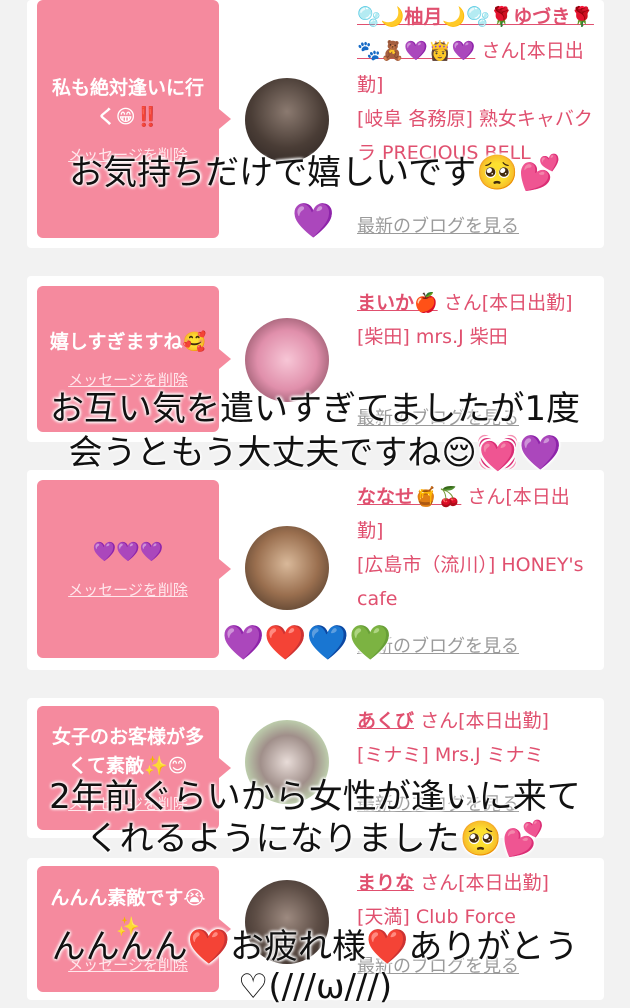 Image resolution: width=630 pixels, height=1008 pixels. I want to click on profile-name-link: あくび, so click(385, 721).